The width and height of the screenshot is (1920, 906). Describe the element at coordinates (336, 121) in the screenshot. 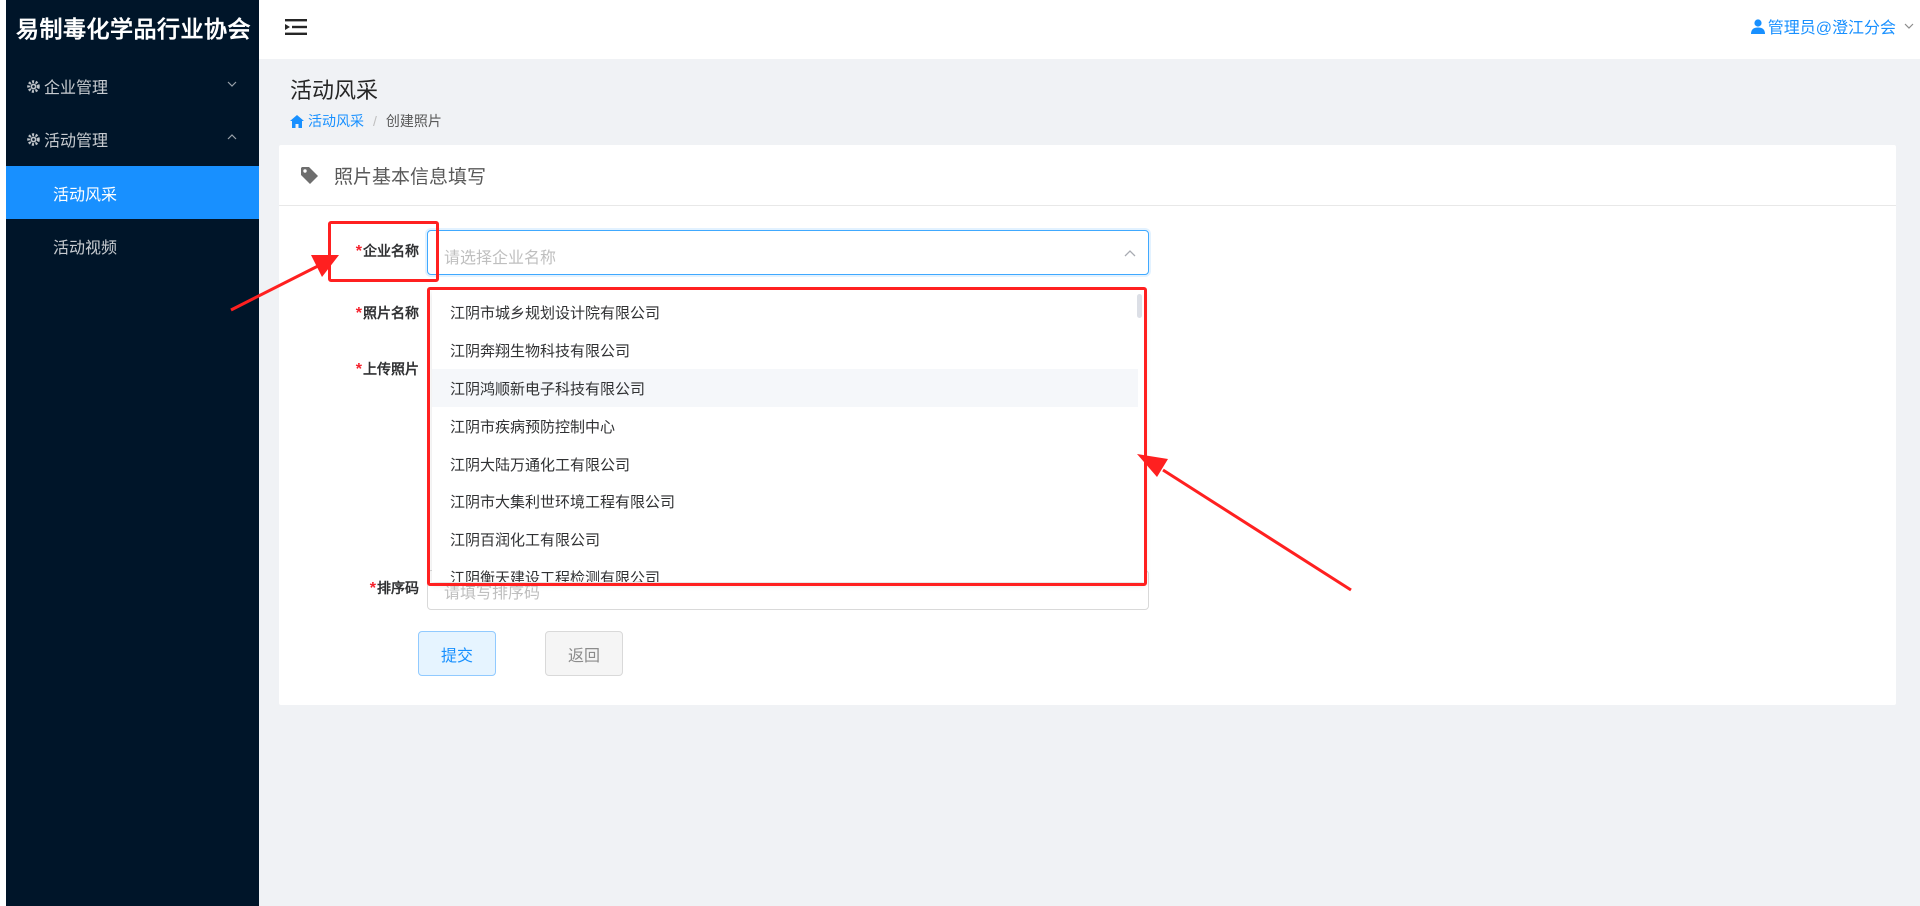

I see `breadcrumb-home-link: 活动风采` at that location.